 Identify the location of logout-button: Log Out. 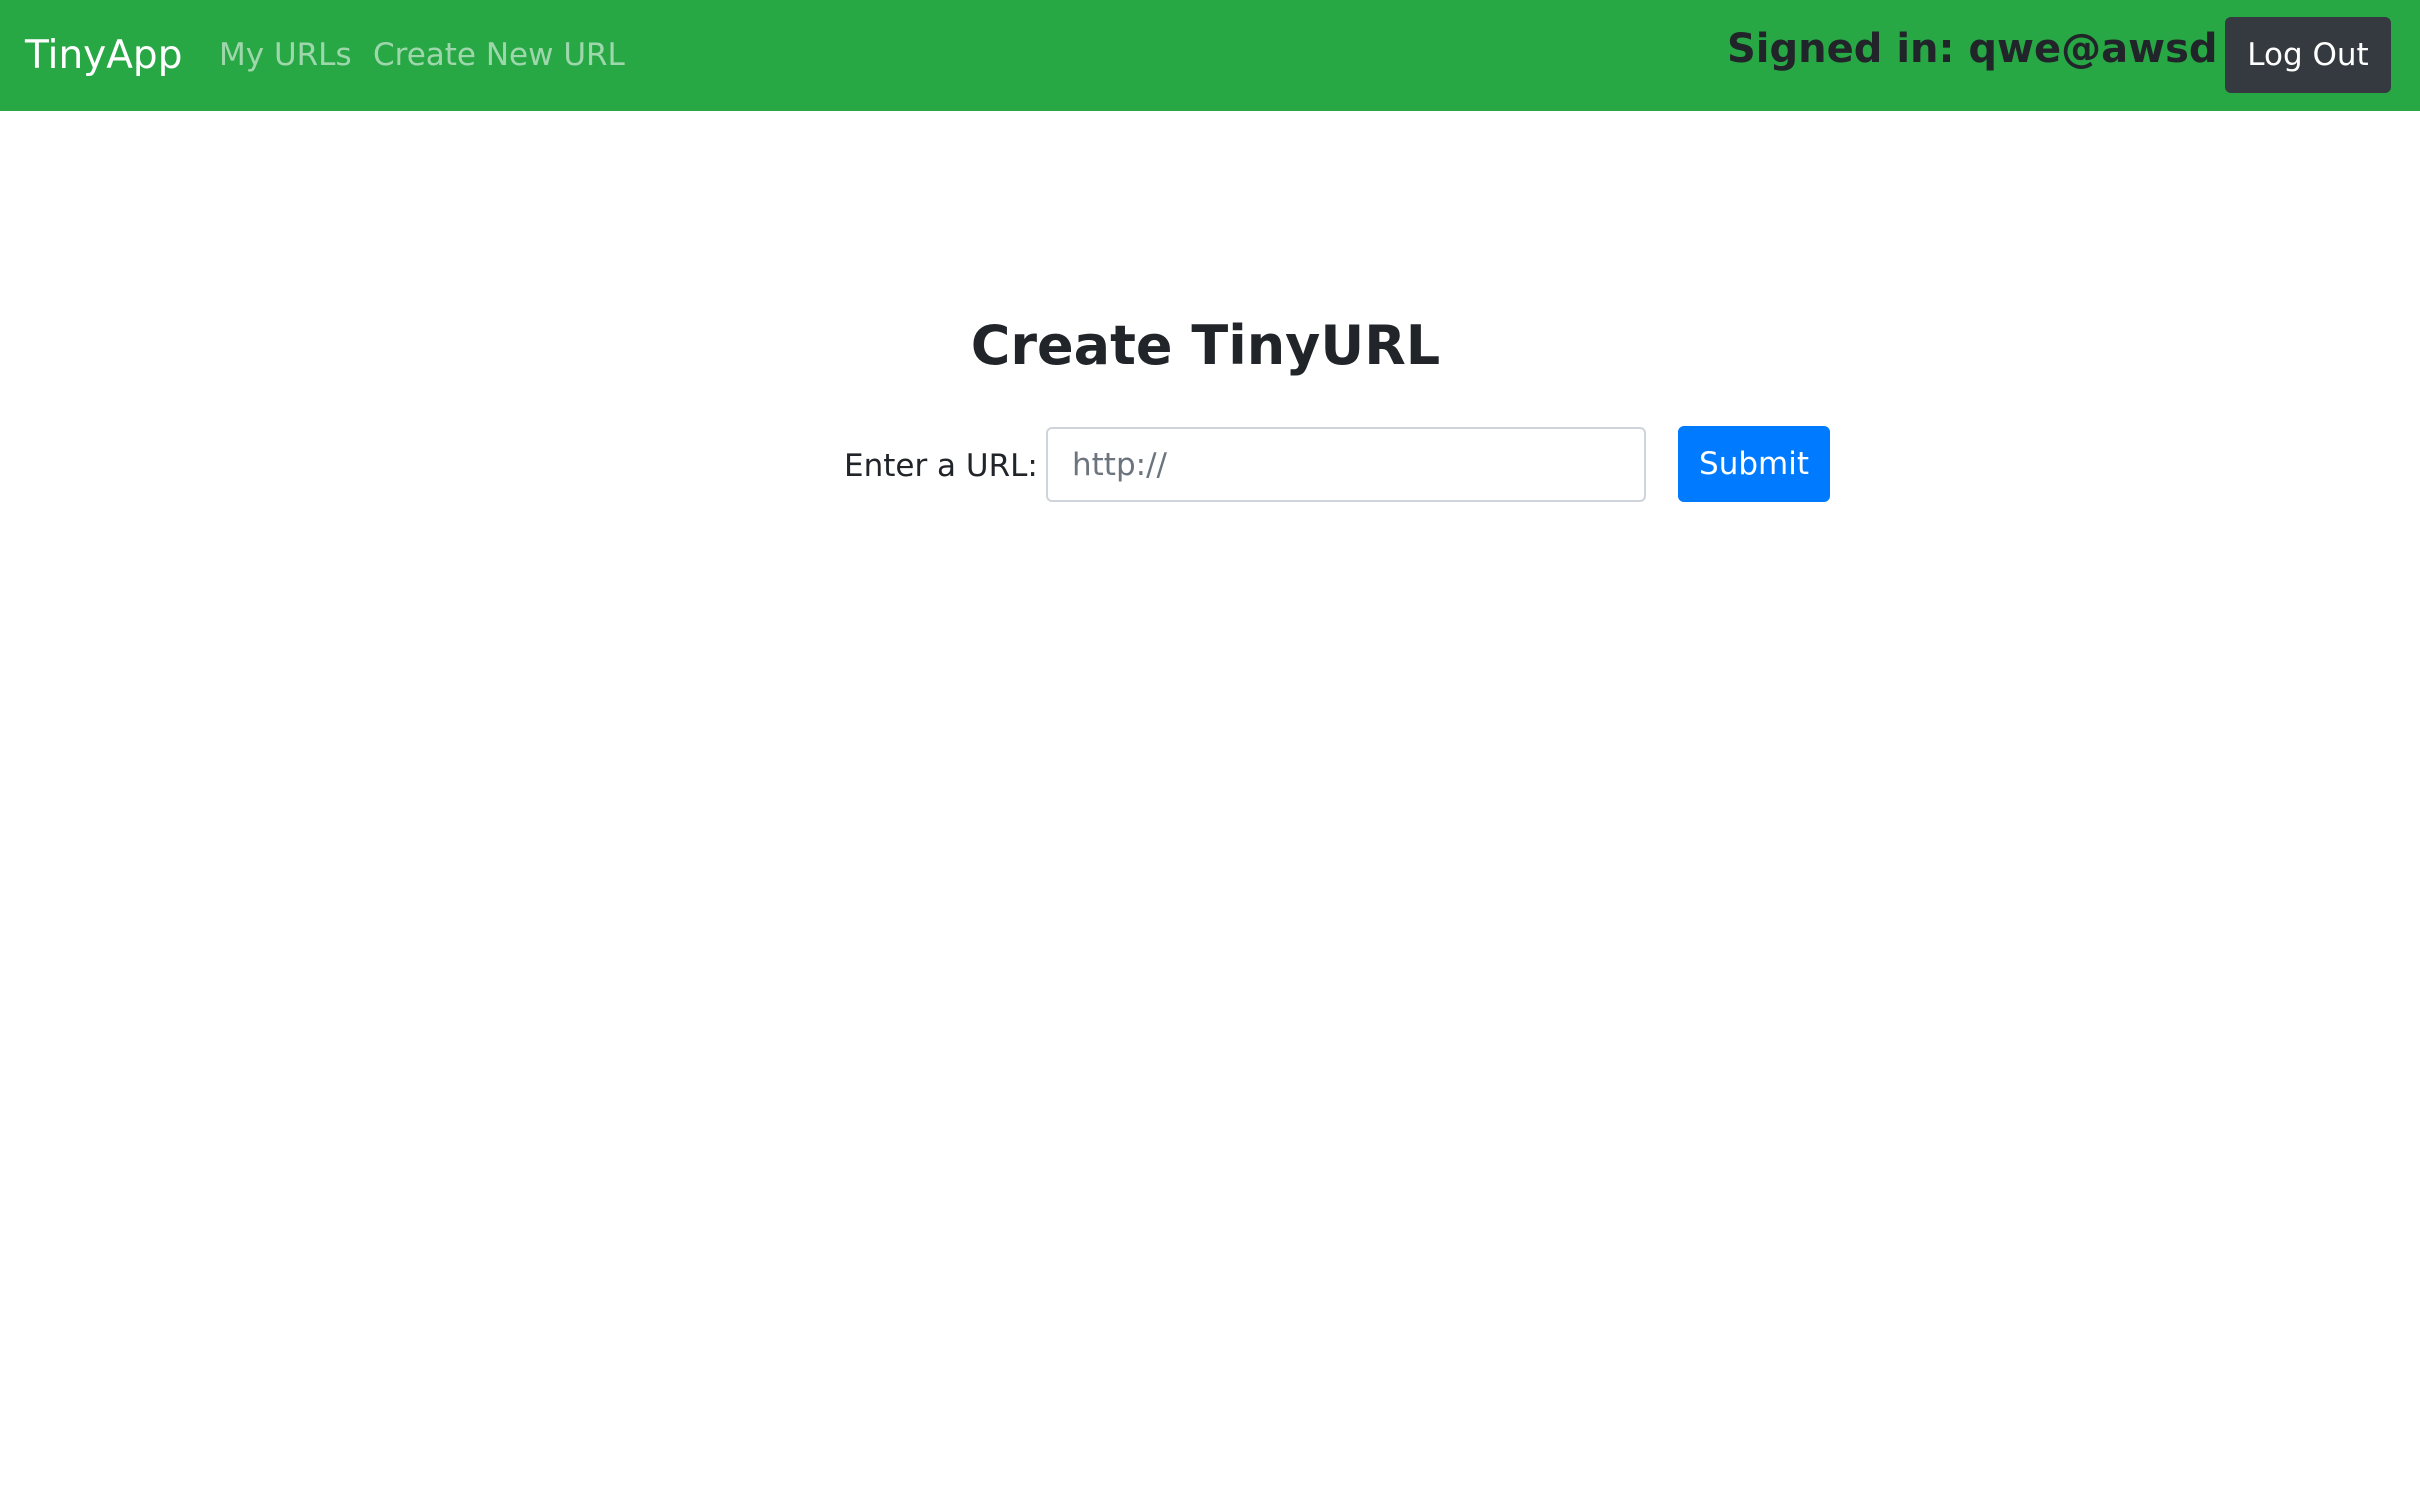
(2308, 55).